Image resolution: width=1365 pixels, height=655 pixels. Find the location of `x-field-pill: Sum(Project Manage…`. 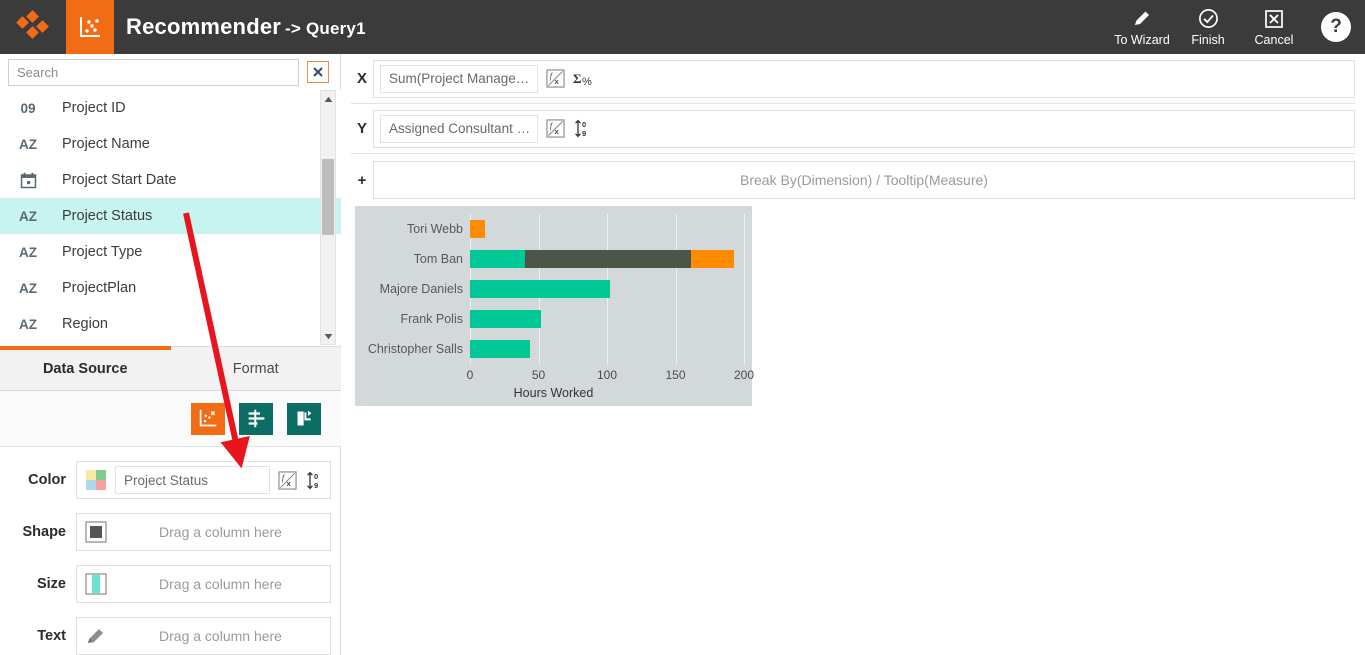

x-field-pill: Sum(Project Manage… is located at coordinates (459, 78).